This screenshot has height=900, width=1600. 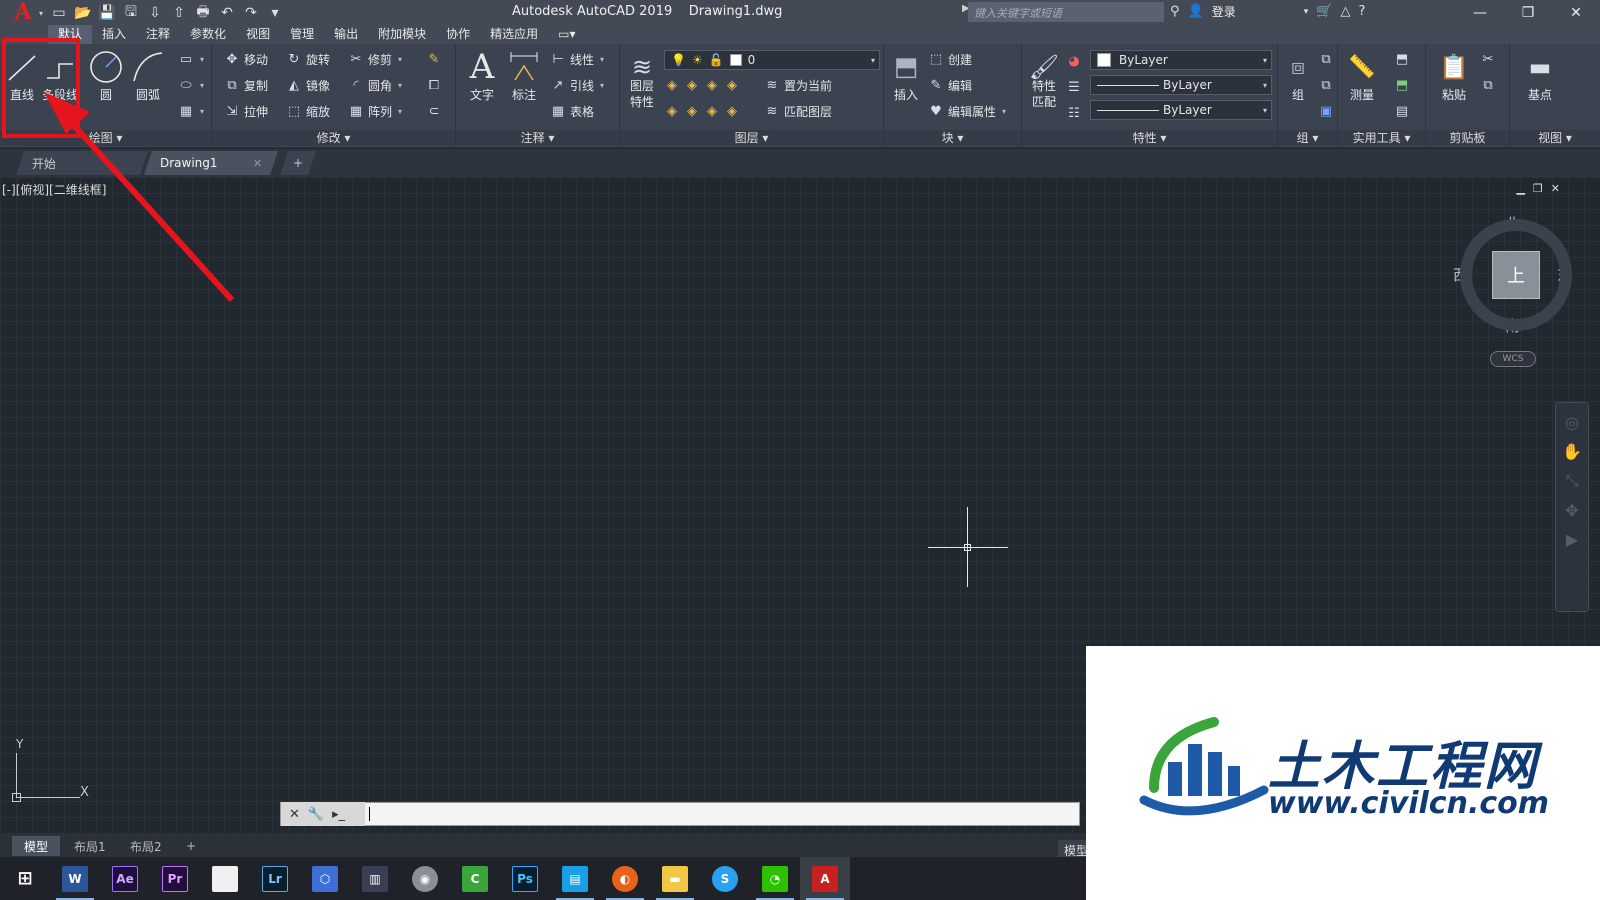 I want to click on tab-drawing1: Drawing1 ✕, so click(x=211, y=163).